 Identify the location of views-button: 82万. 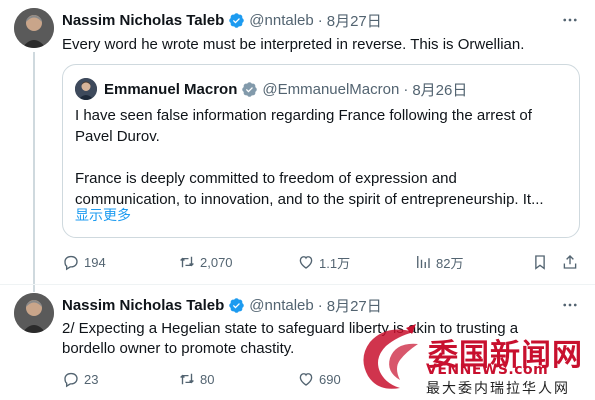
(438, 262).